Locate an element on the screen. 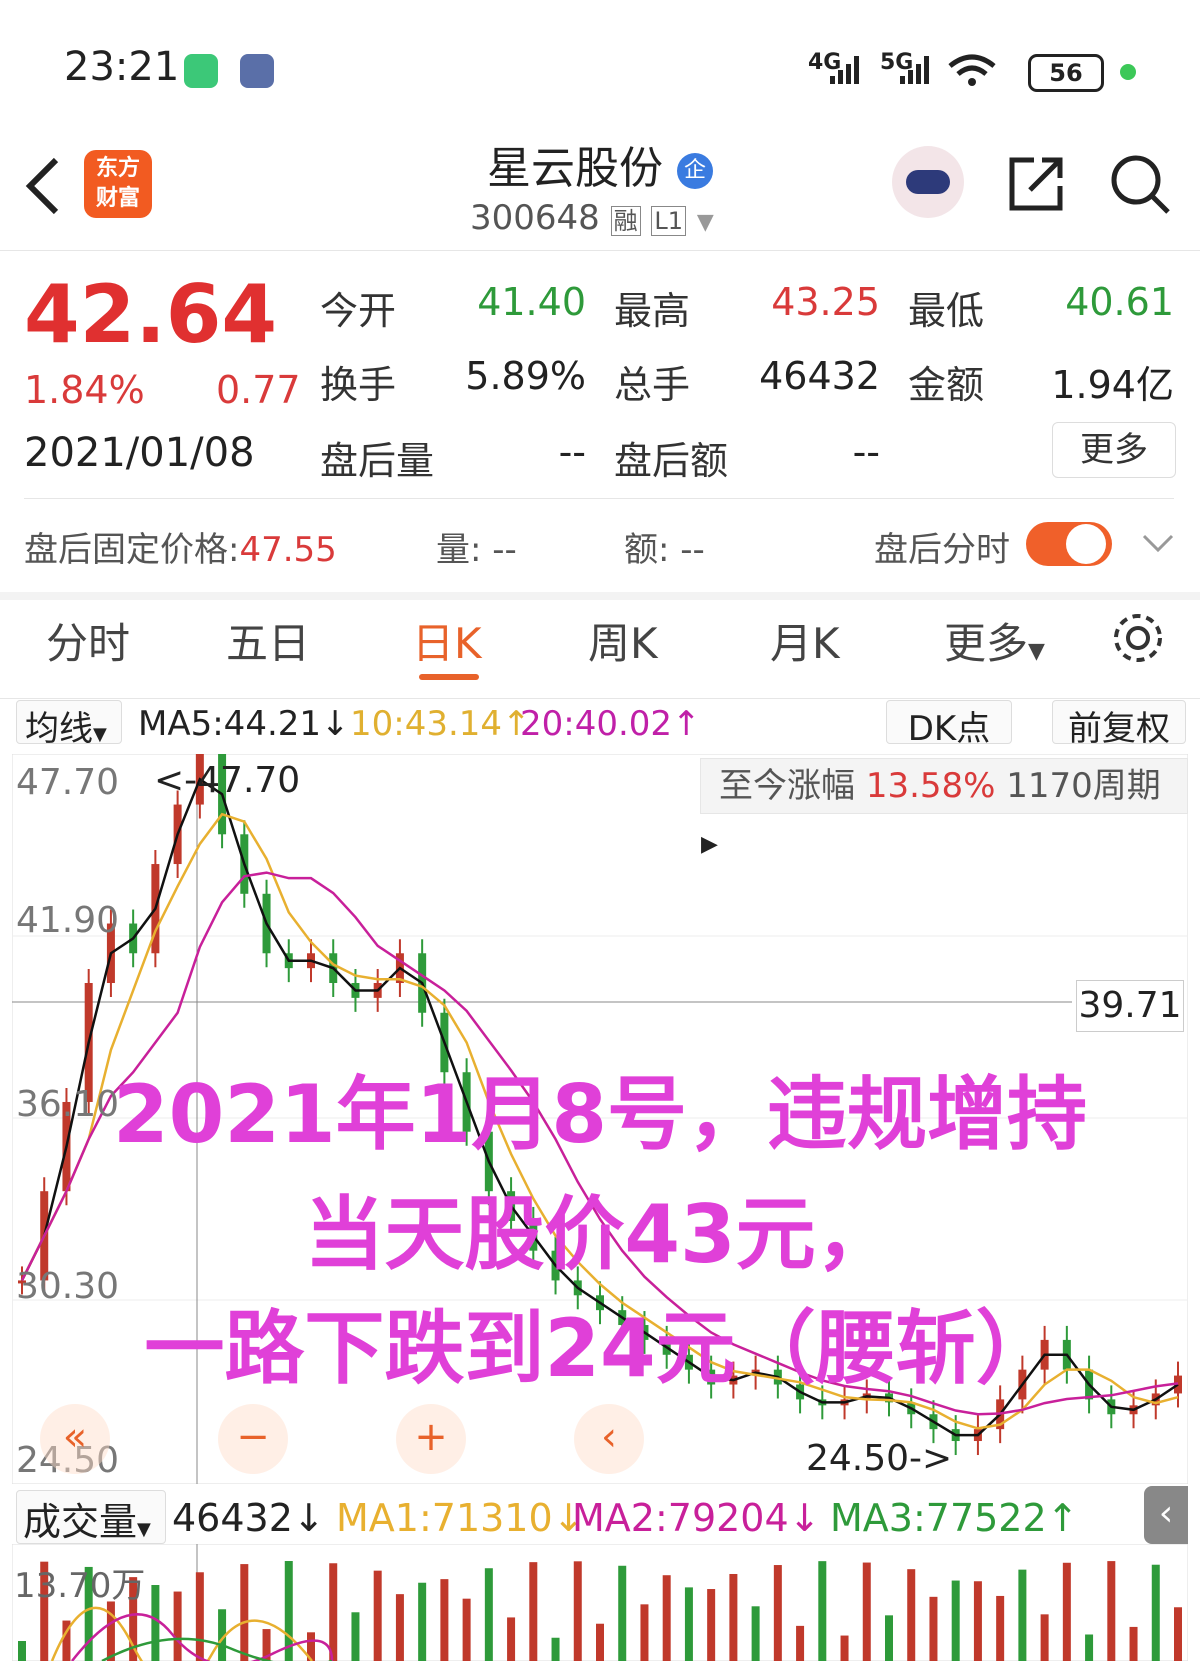 This screenshot has height=1661, width=1200. divider is located at coordinates (599, 498).